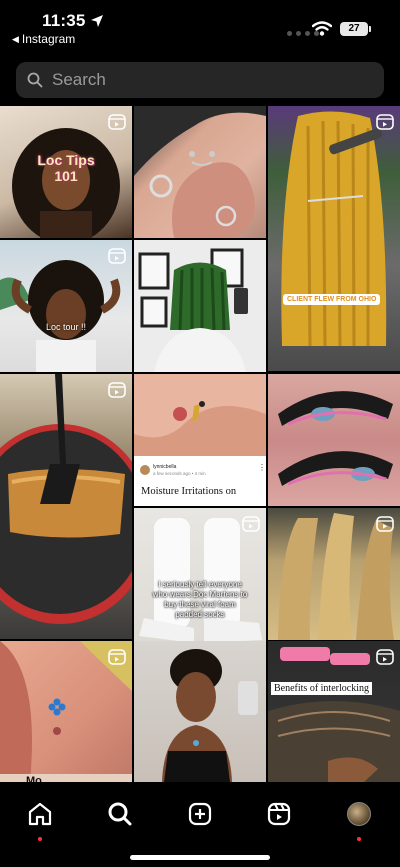 Image resolution: width=400 pixels, height=867 pixels. What do you see at coordinates (334, 711) in the screenshot?
I see `explore-tile-interlocking: Benefits of interlocking` at bounding box center [334, 711].